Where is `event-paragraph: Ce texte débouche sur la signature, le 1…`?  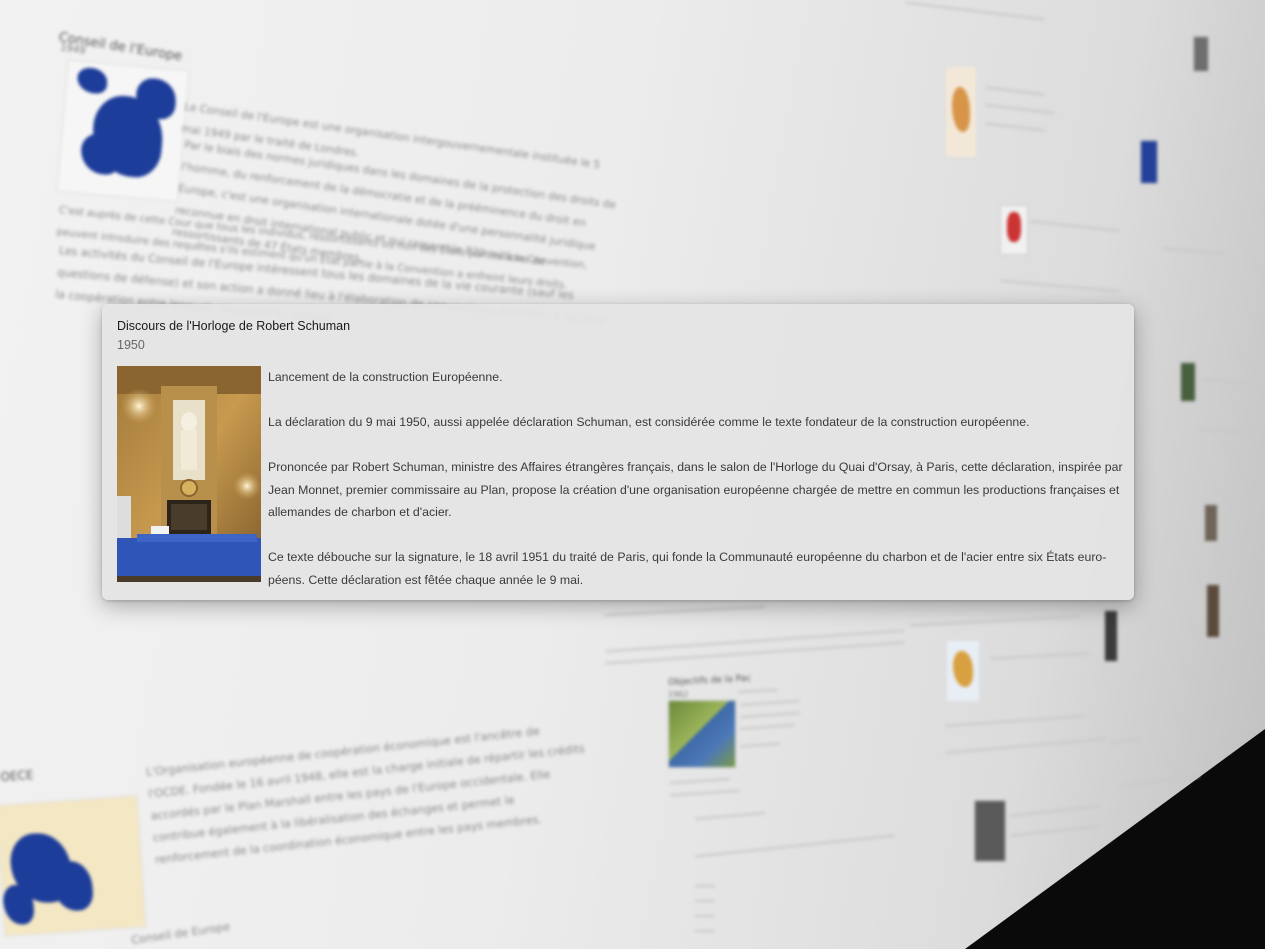
event-paragraph: Ce texte débouche sur la signature, le 1… is located at coordinates (687, 568).